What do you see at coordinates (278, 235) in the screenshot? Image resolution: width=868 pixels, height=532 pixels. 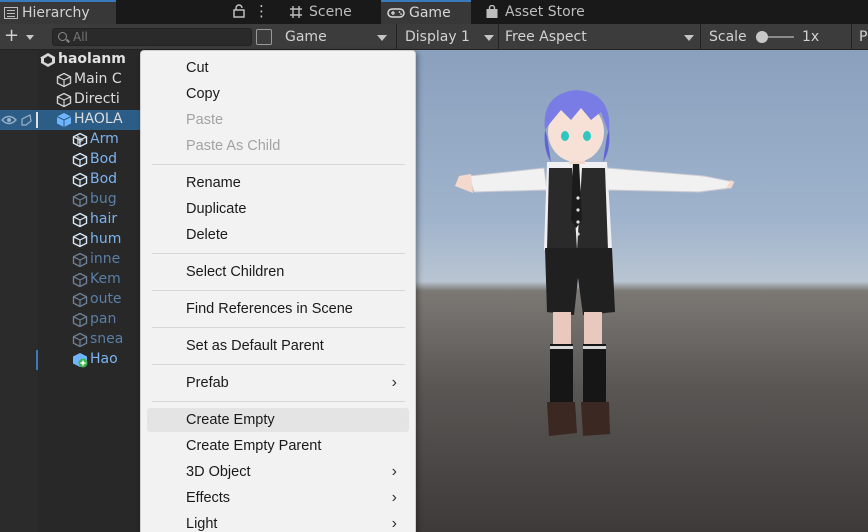 I see `menu-item-delete: Delete` at bounding box center [278, 235].